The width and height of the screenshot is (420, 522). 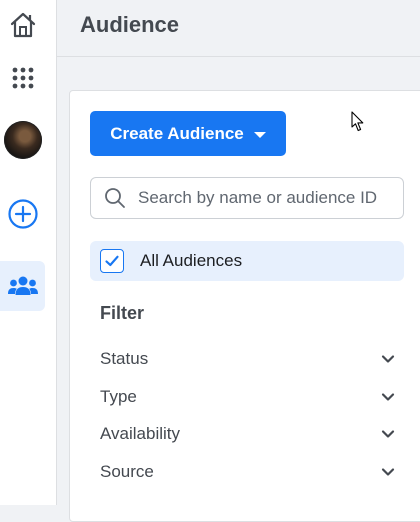 I want to click on avatar, so click(x=22, y=140).